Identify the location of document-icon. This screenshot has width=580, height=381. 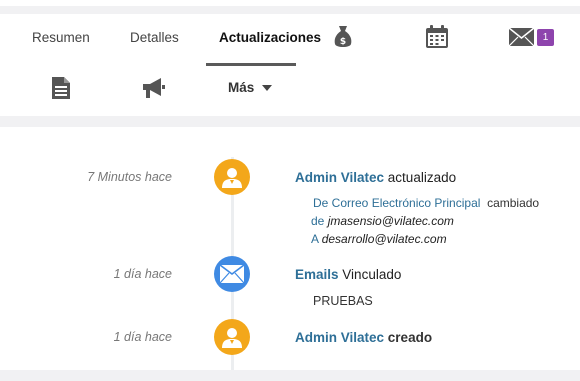
(61, 88).